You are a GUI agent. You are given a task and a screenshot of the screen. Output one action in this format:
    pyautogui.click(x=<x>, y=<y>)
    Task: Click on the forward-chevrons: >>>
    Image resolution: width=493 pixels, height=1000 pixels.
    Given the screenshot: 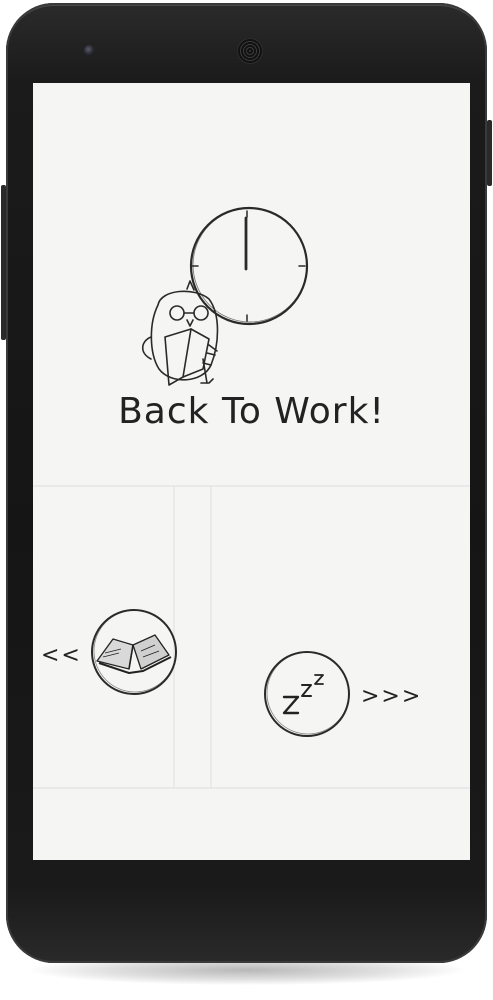 What is the action you would take?
    pyautogui.click(x=391, y=696)
    